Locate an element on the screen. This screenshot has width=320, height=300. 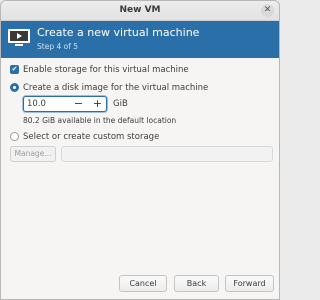
virtual-machine-icon is located at coordinates (19, 37).